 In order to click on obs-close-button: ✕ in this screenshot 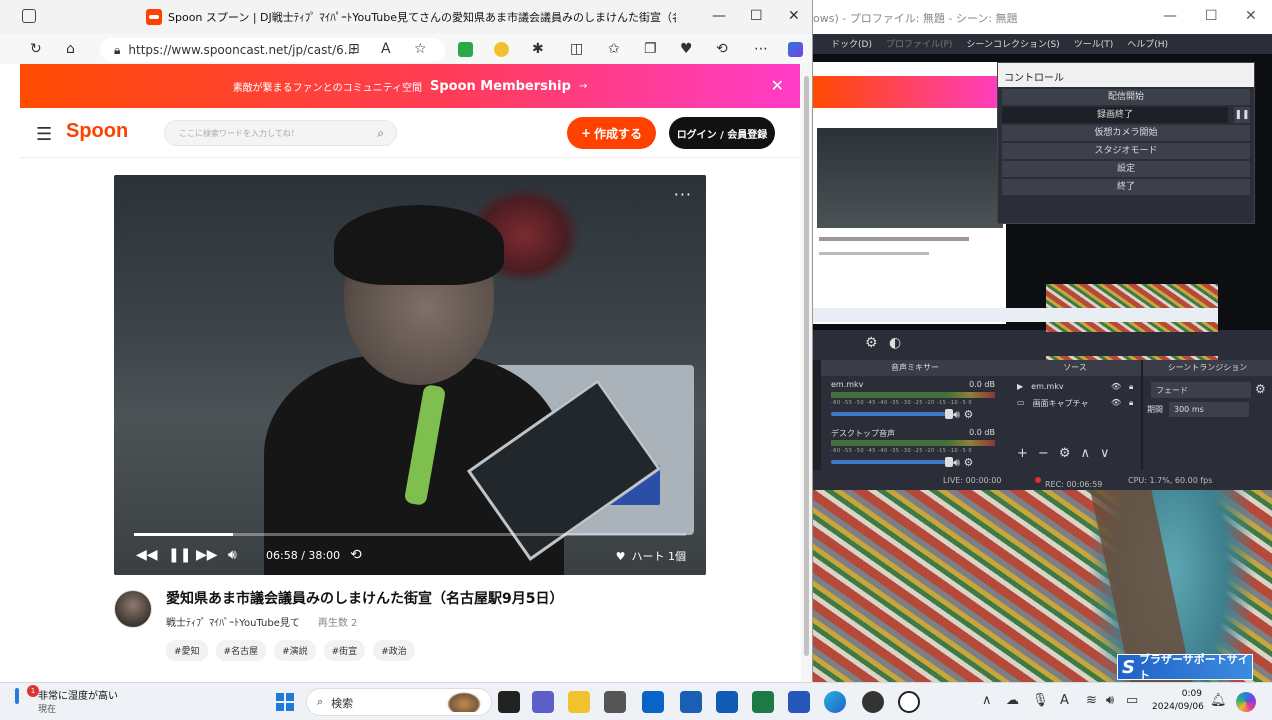, I will do `click(1251, 16)`.